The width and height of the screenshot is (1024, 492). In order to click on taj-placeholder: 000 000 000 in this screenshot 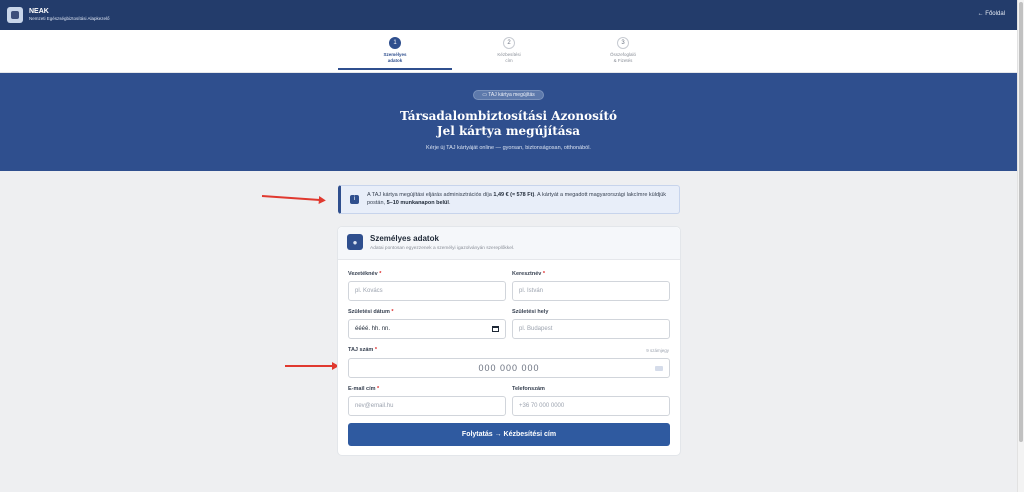, I will do `click(509, 368)`.